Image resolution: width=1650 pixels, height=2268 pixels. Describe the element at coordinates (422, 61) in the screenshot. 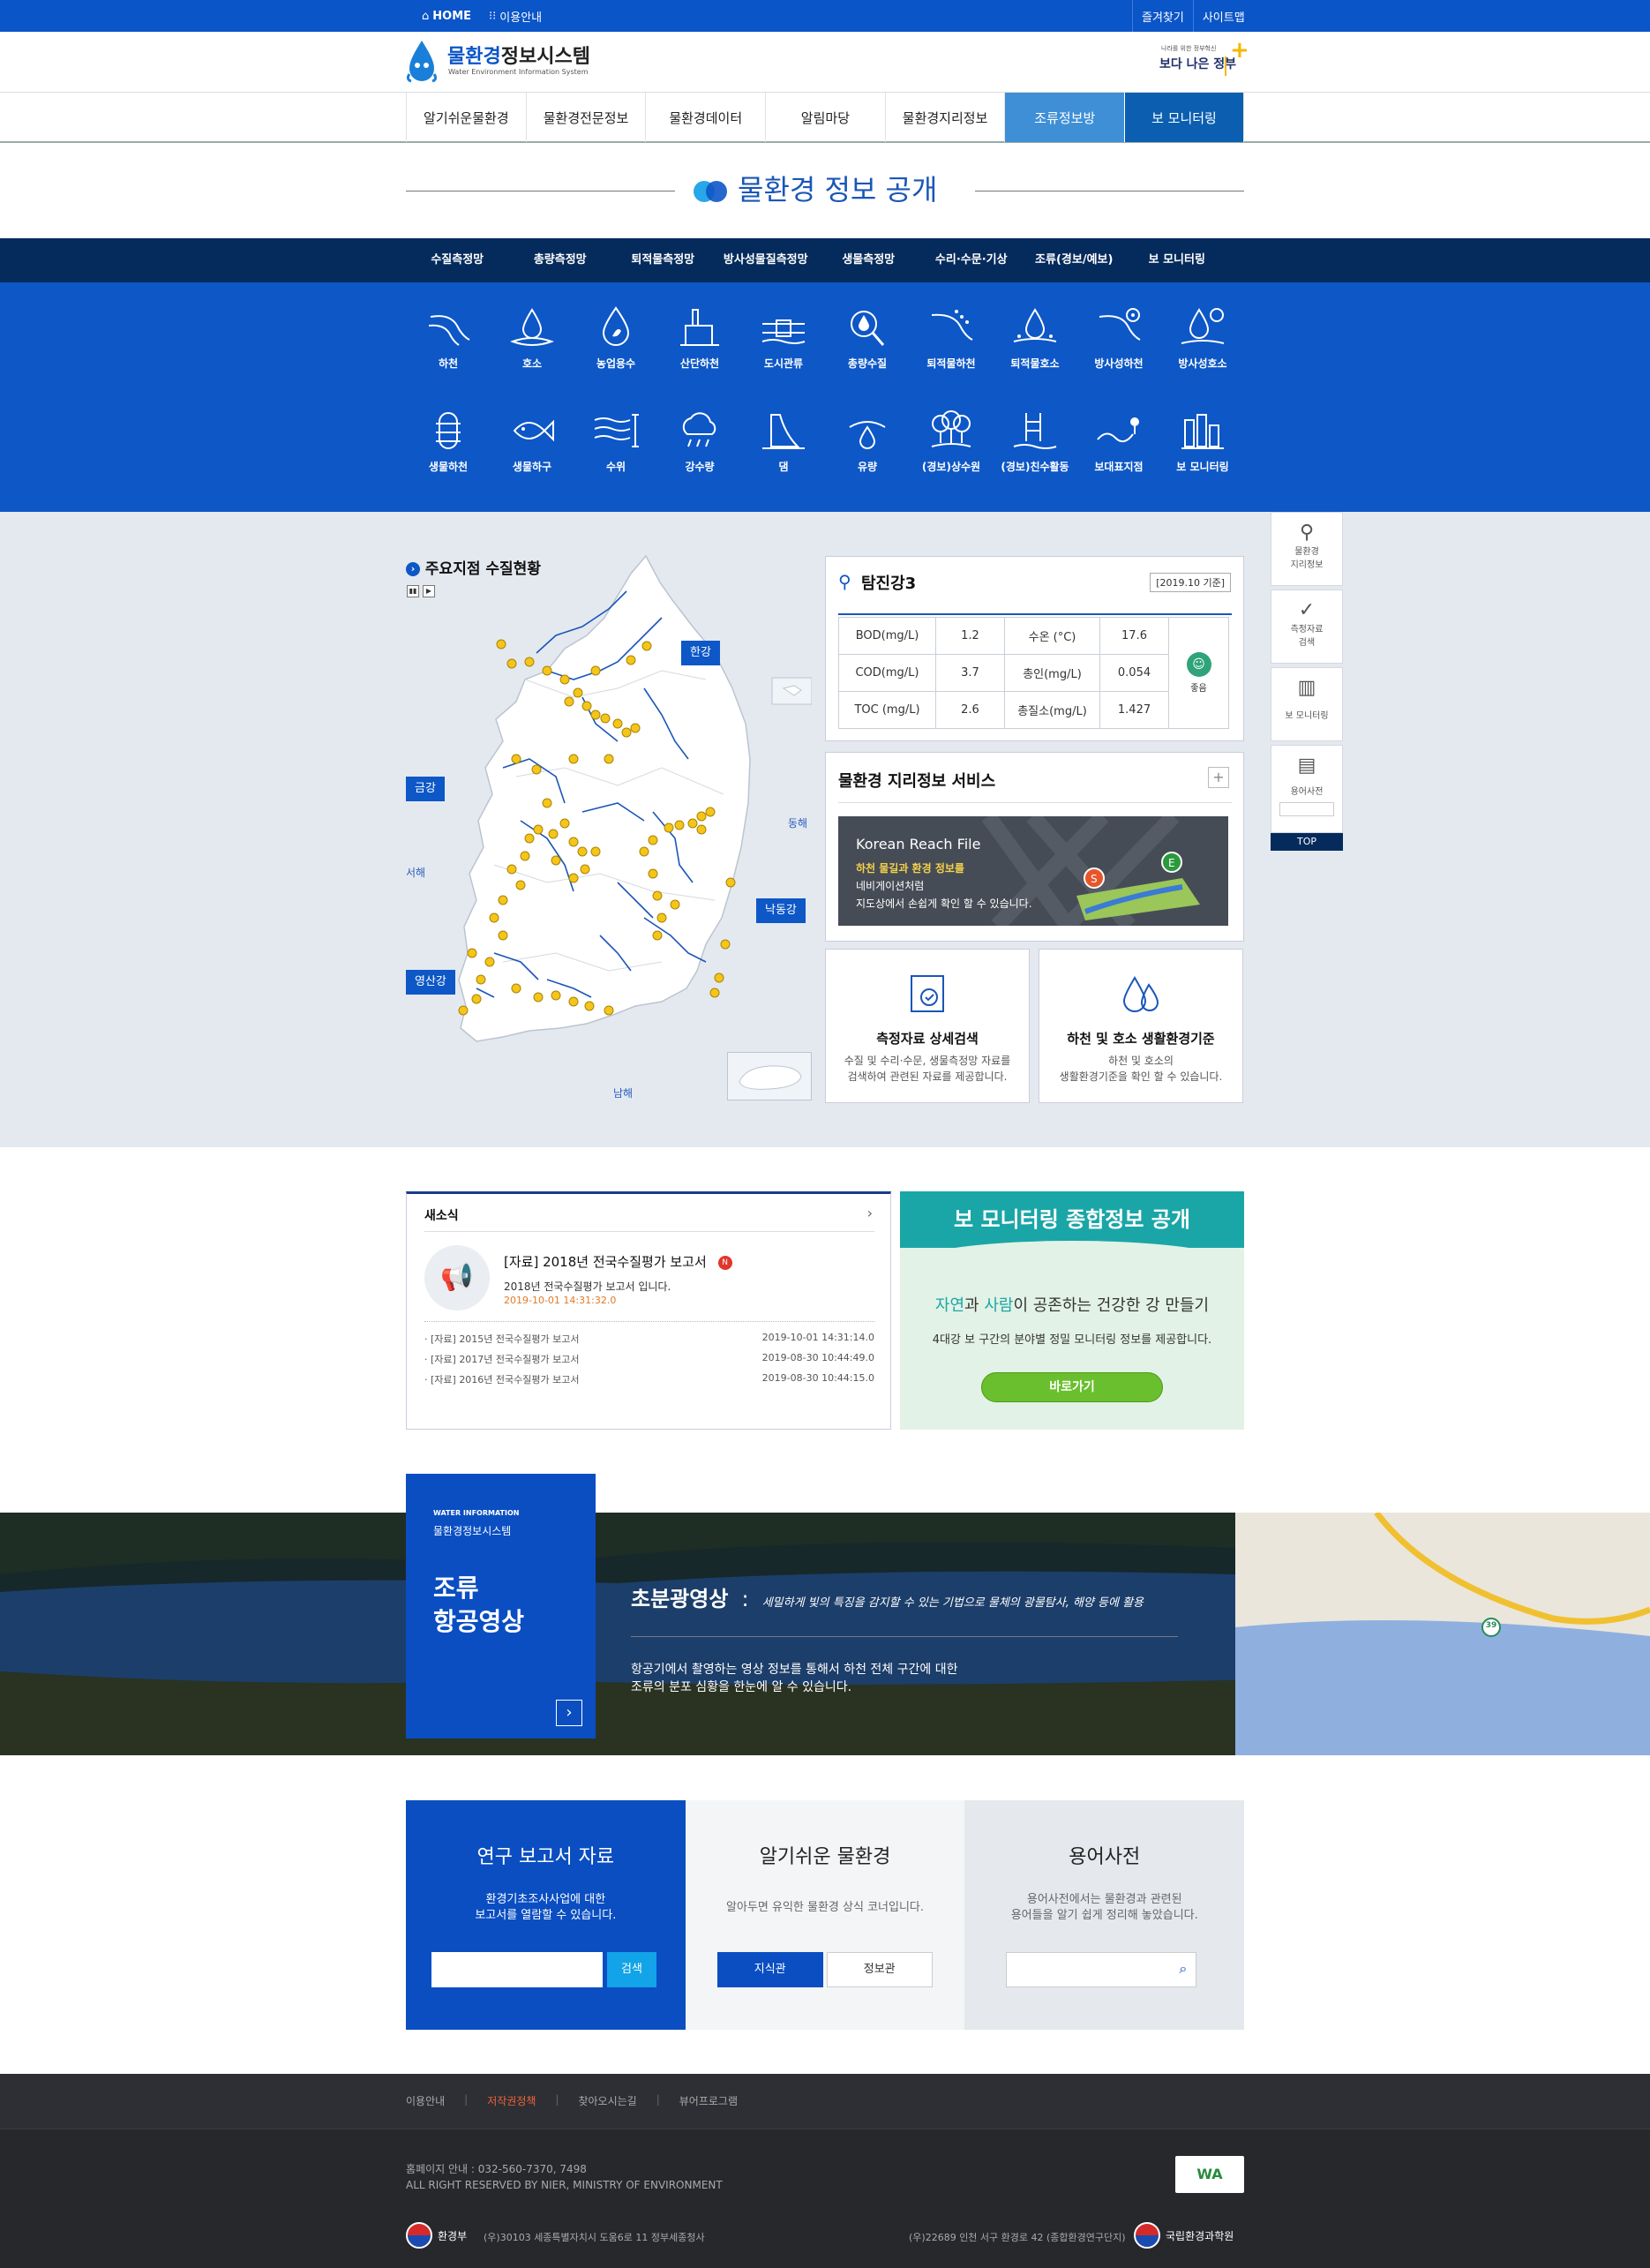

I see `water-drop-mascot-icon` at that location.